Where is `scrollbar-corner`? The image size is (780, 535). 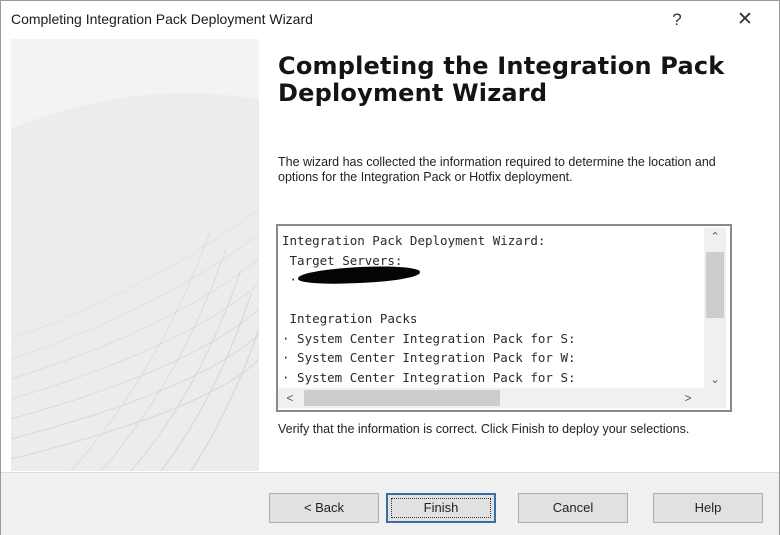 scrollbar-corner is located at coordinates (715, 398).